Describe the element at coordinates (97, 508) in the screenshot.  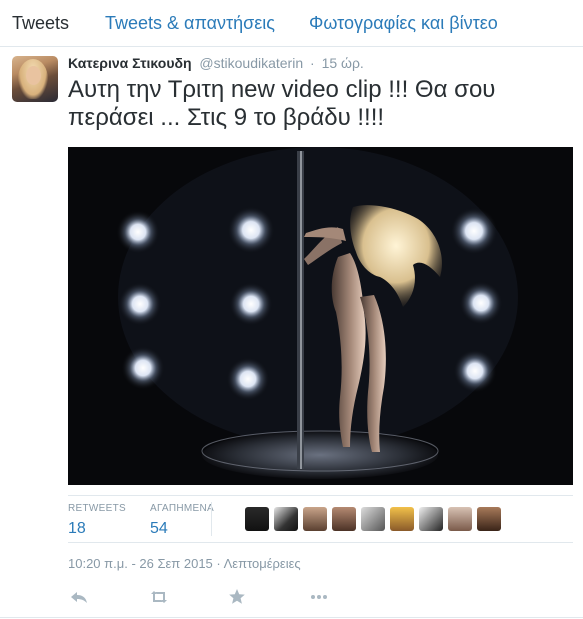
I see `retweets-label: RETWEETS` at that location.